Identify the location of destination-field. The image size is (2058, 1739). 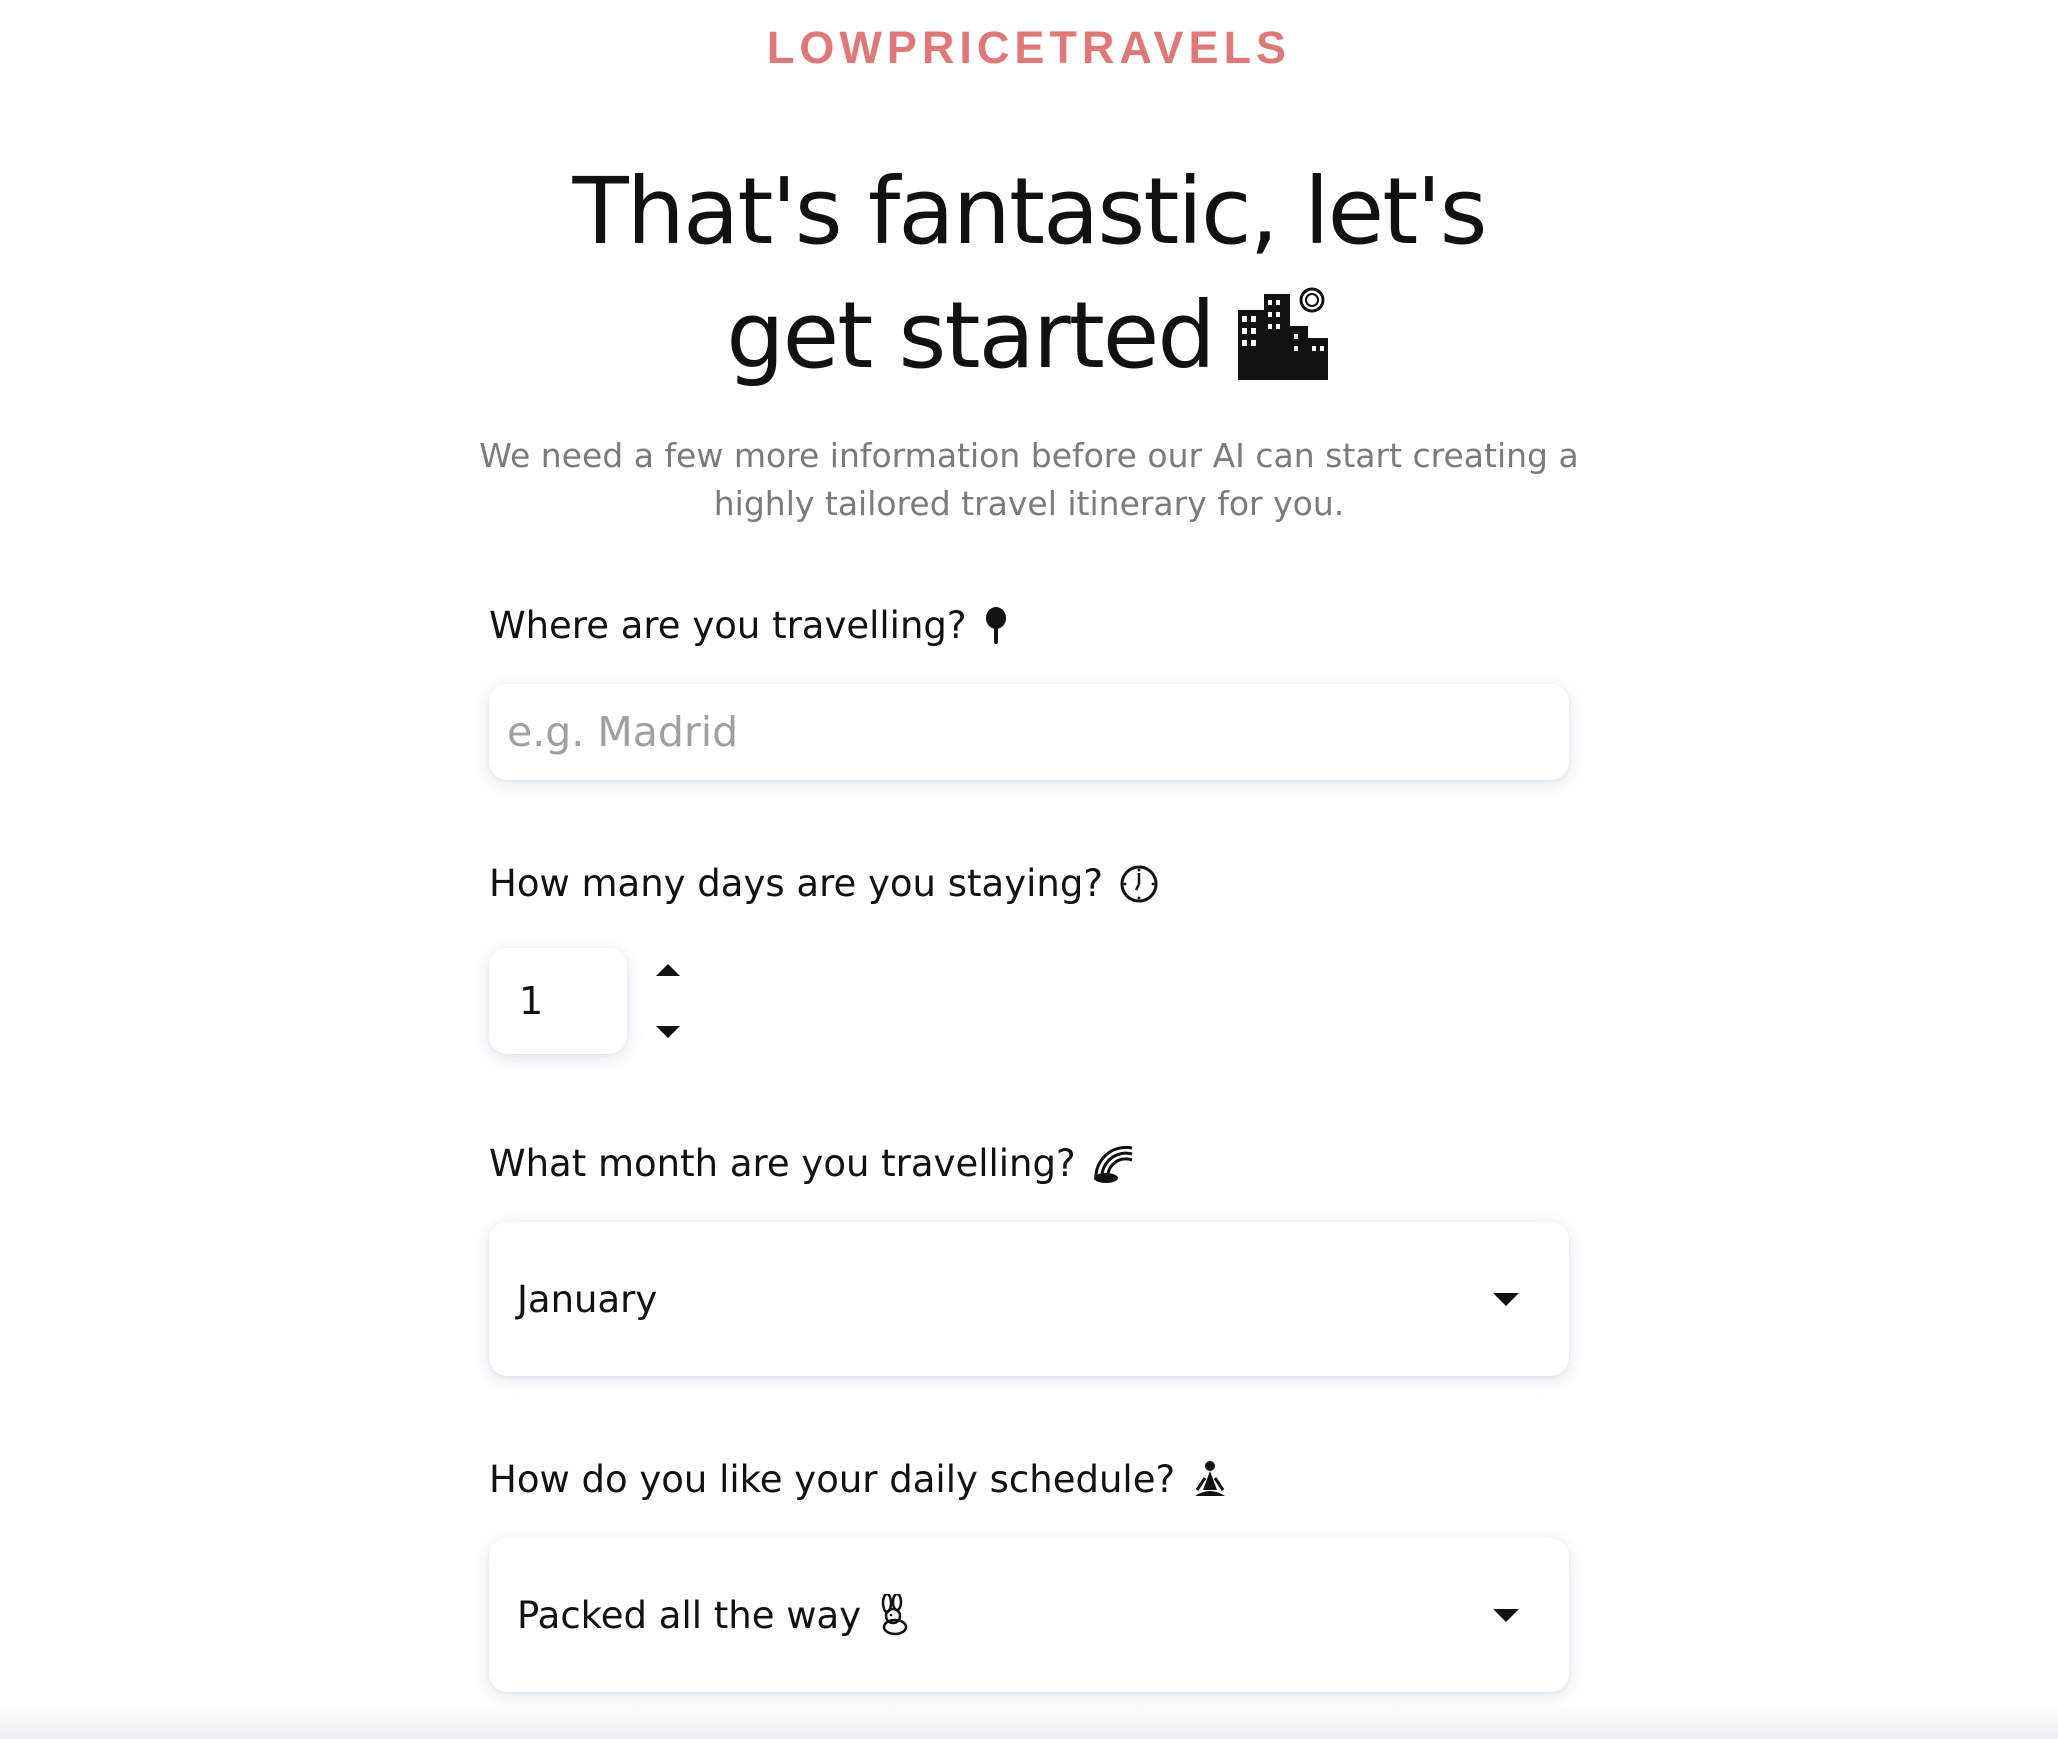
(1029, 732).